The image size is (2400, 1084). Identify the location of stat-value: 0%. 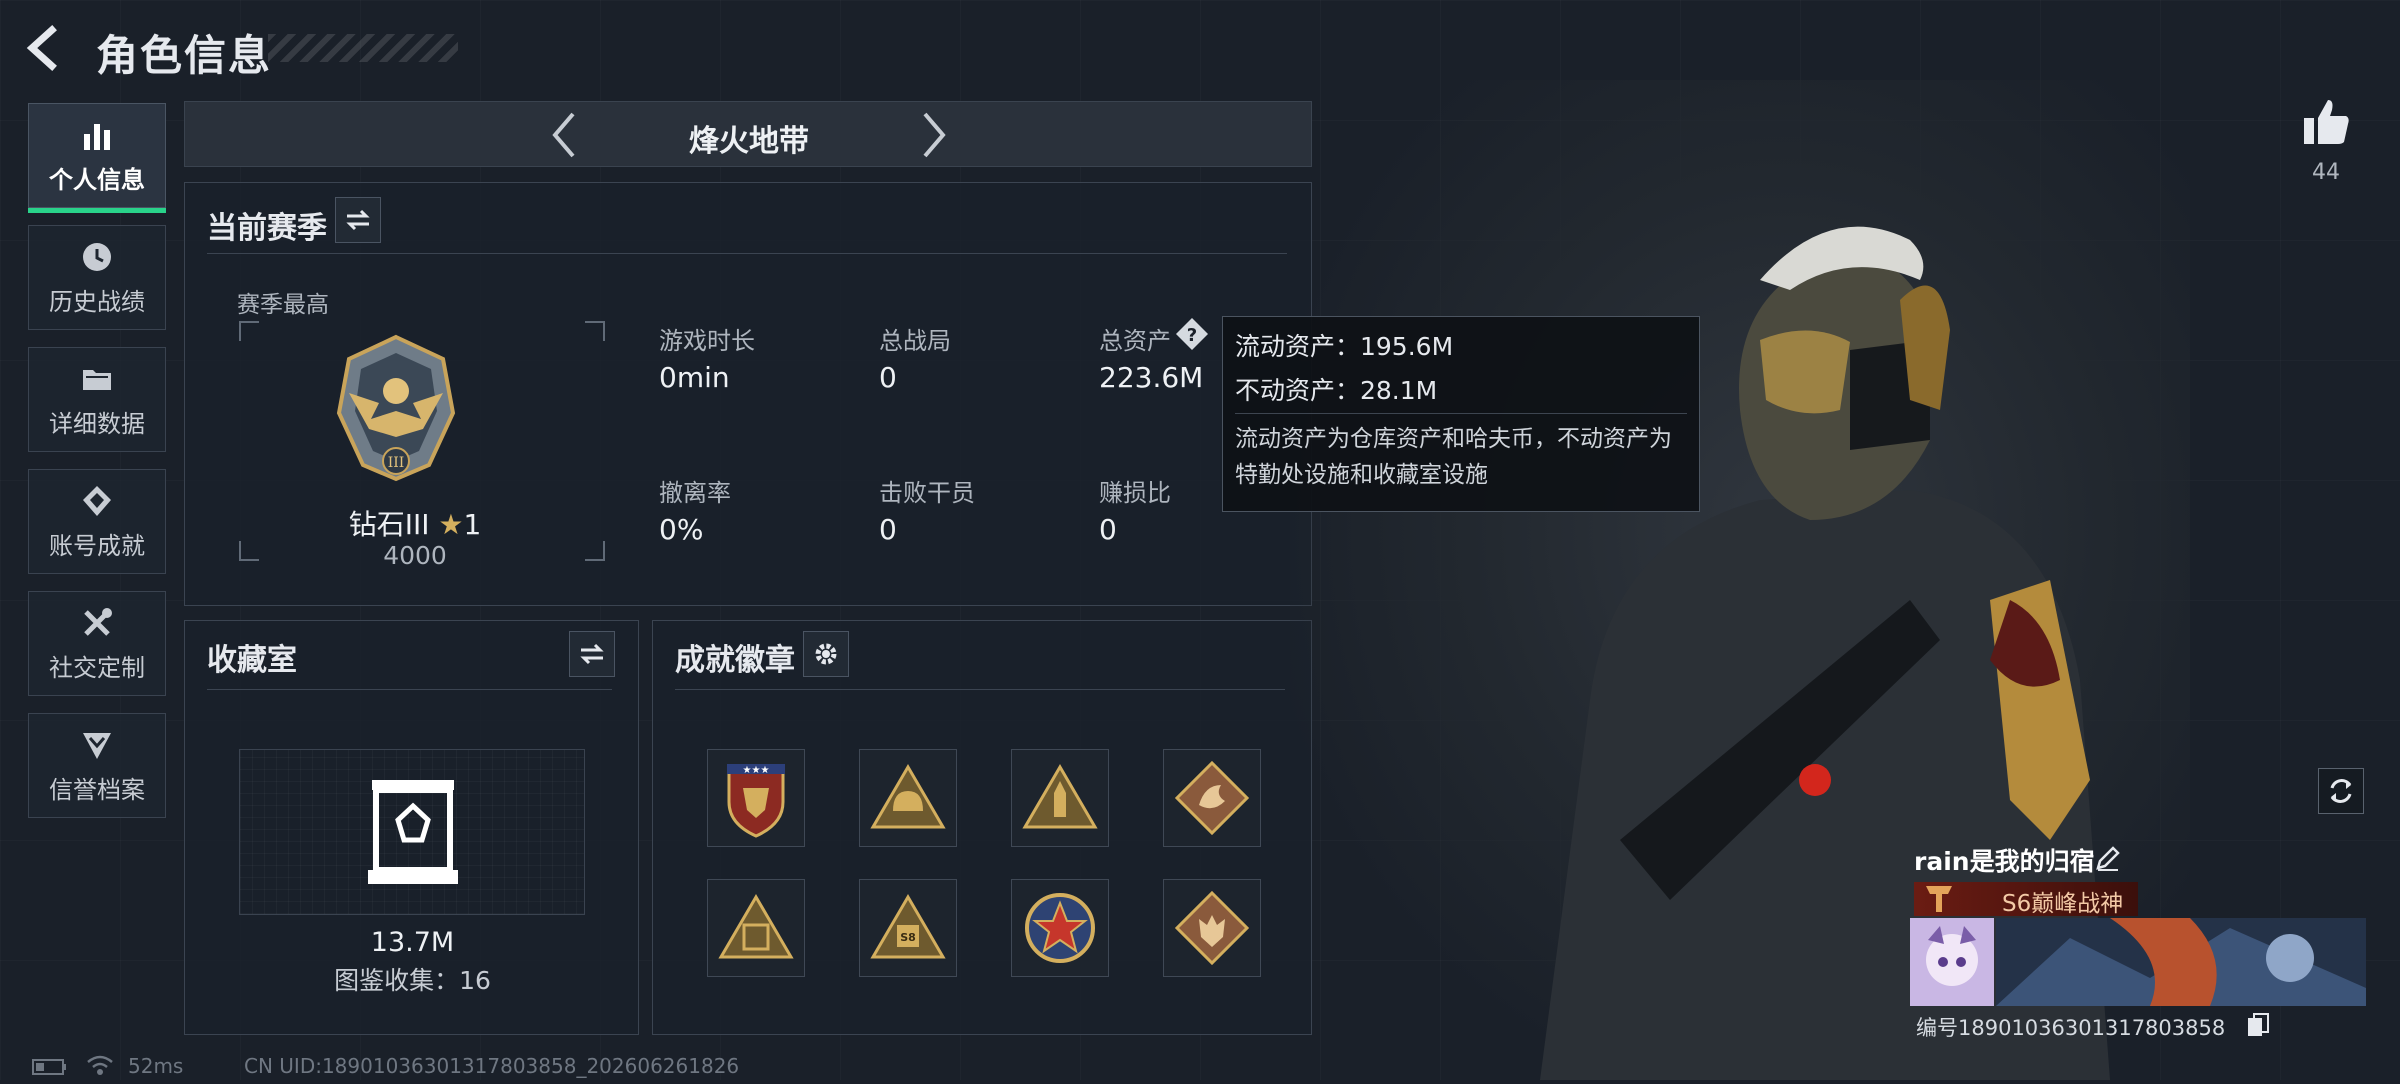
(681, 529).